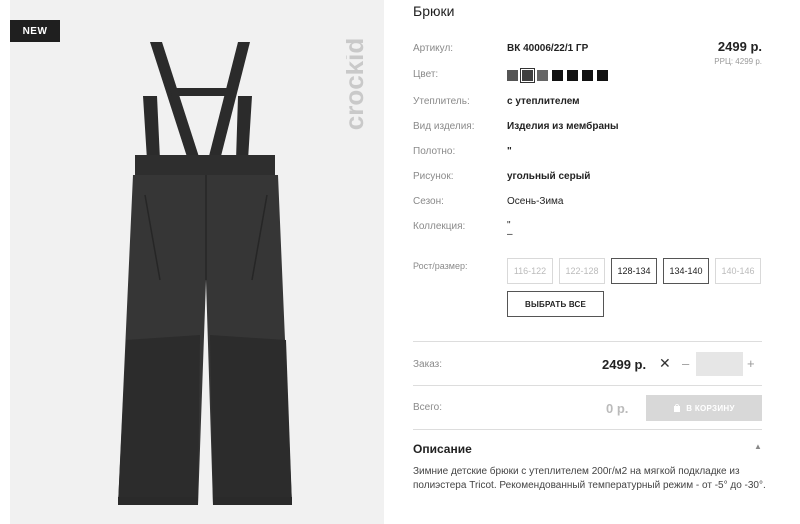 Image resolution: width=800 pixels, height=524 pixels. I want to click on attr-row-fabric: Полотно: ", so click(588, 154).